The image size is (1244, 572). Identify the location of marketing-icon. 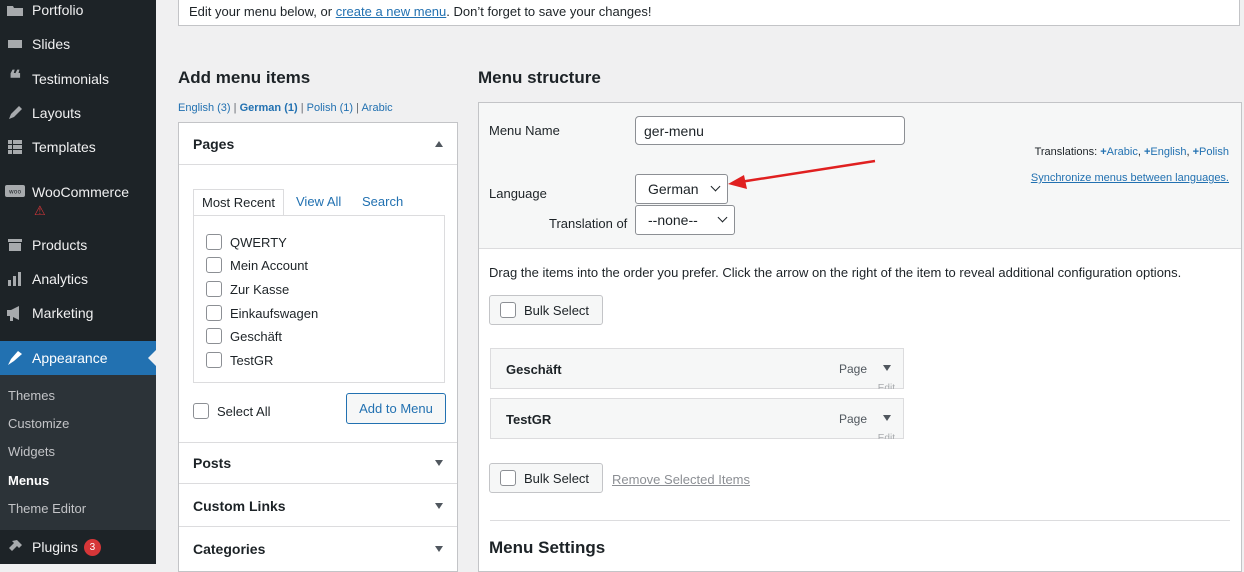
(15, 313).